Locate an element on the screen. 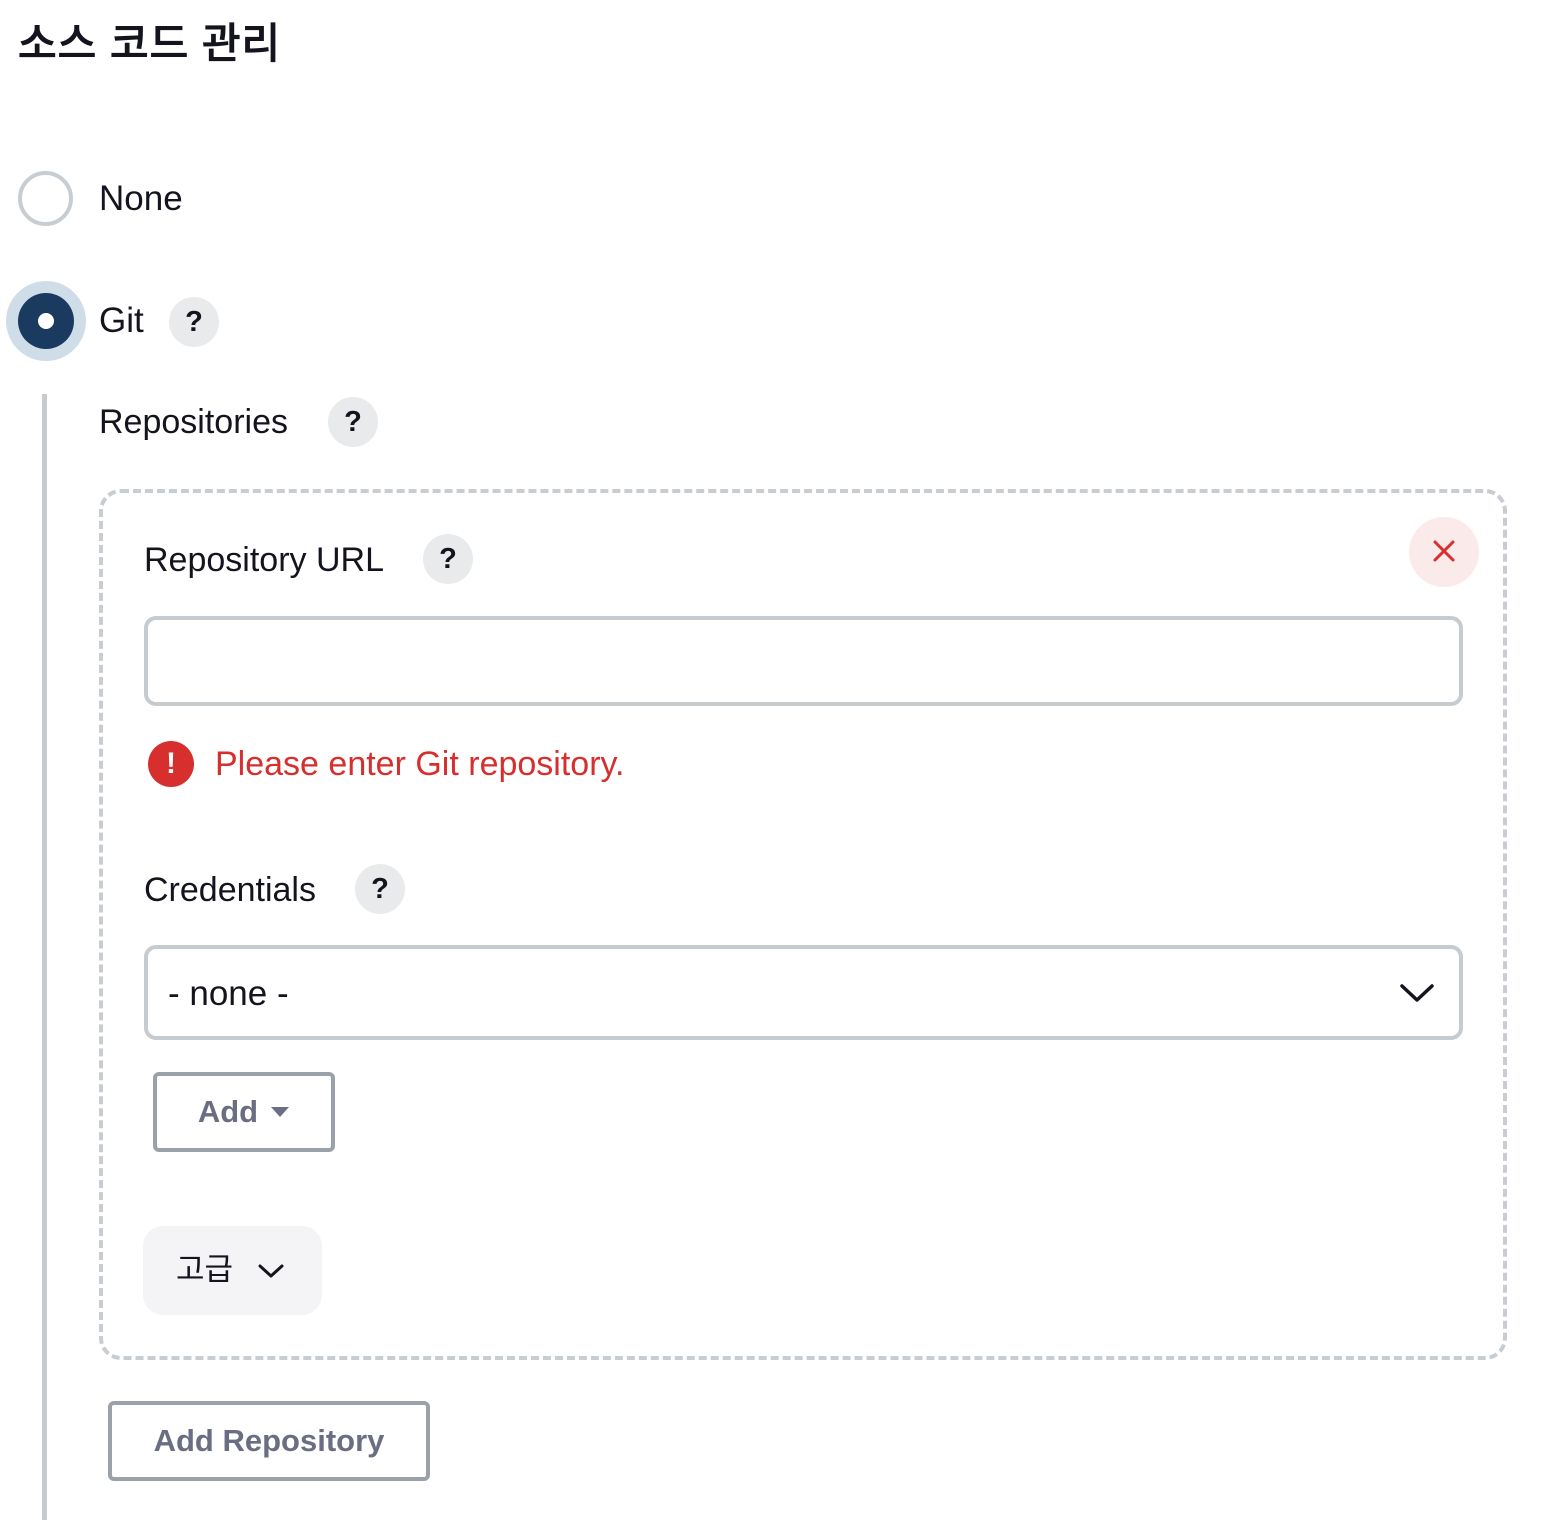  repository-url-error-message: Please enter Git repository. is located at coordinates (420, 764).